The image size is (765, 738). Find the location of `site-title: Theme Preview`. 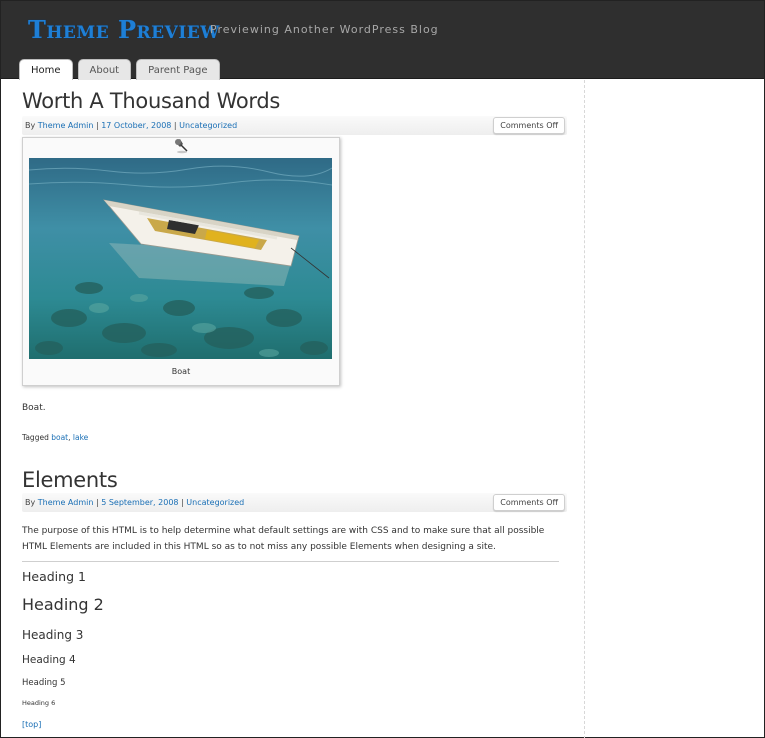

site-title: Theme Preview is located at coordinates (124, 29).